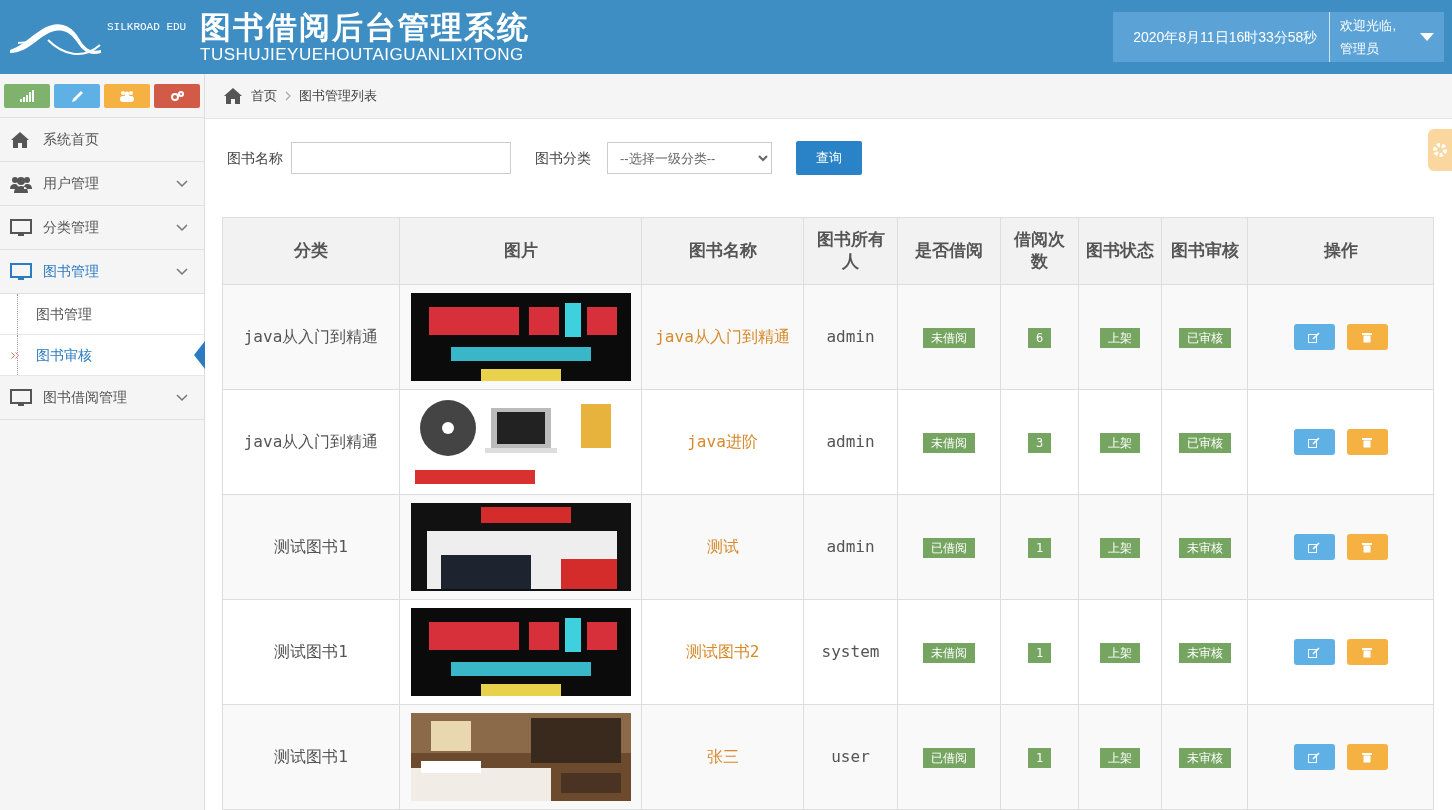 Image resolution: width=1452 pixels, height=810 pixels. Describe the element at coordinates (850, 652) in the screenshot. I see `table-cell: system` at that location.